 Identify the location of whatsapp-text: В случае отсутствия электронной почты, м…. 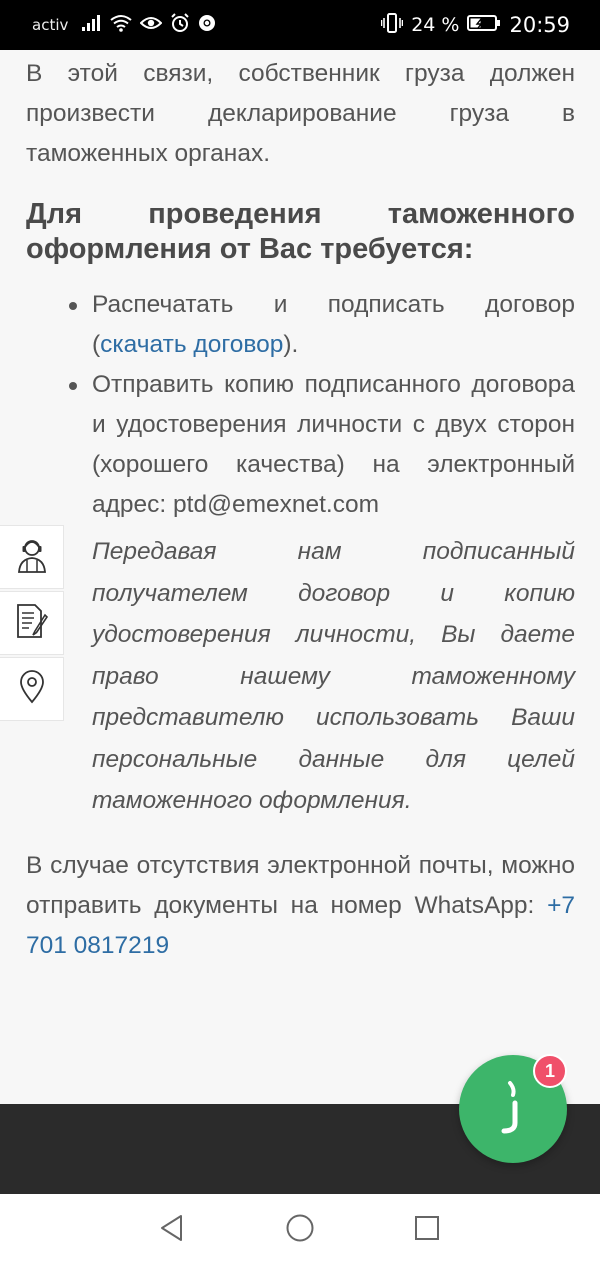
(300, 885).